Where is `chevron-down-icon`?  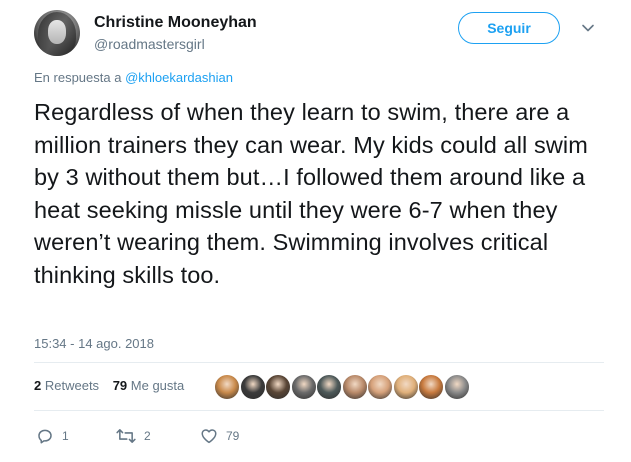 chevron-down-icon is located at coordinates (588, 28).